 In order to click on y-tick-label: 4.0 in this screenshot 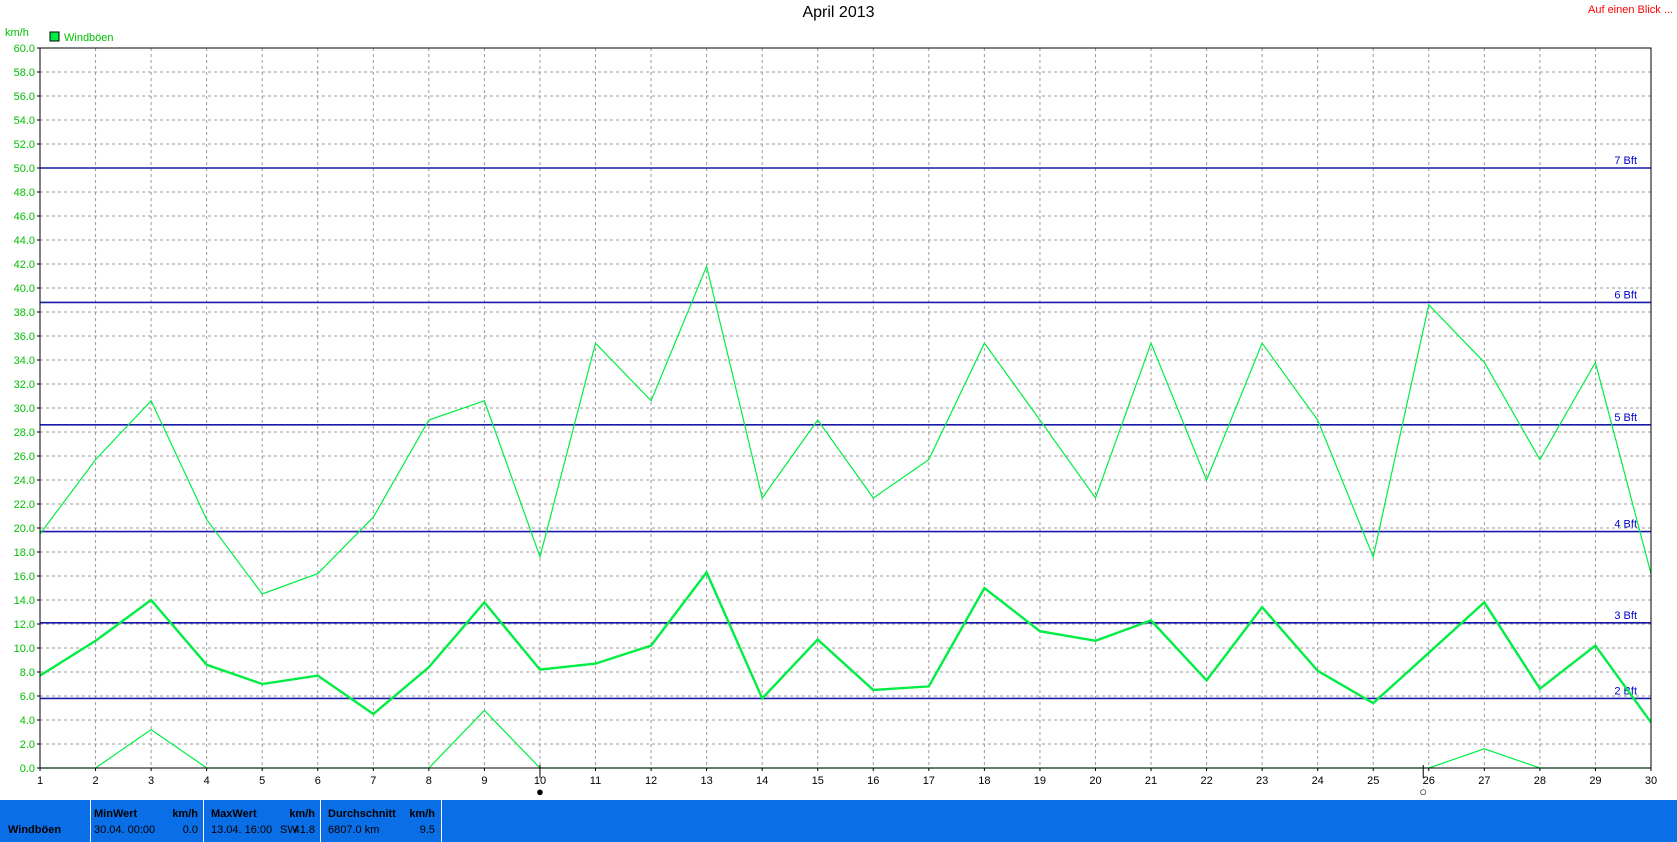, I will do `click(27, 721)`.